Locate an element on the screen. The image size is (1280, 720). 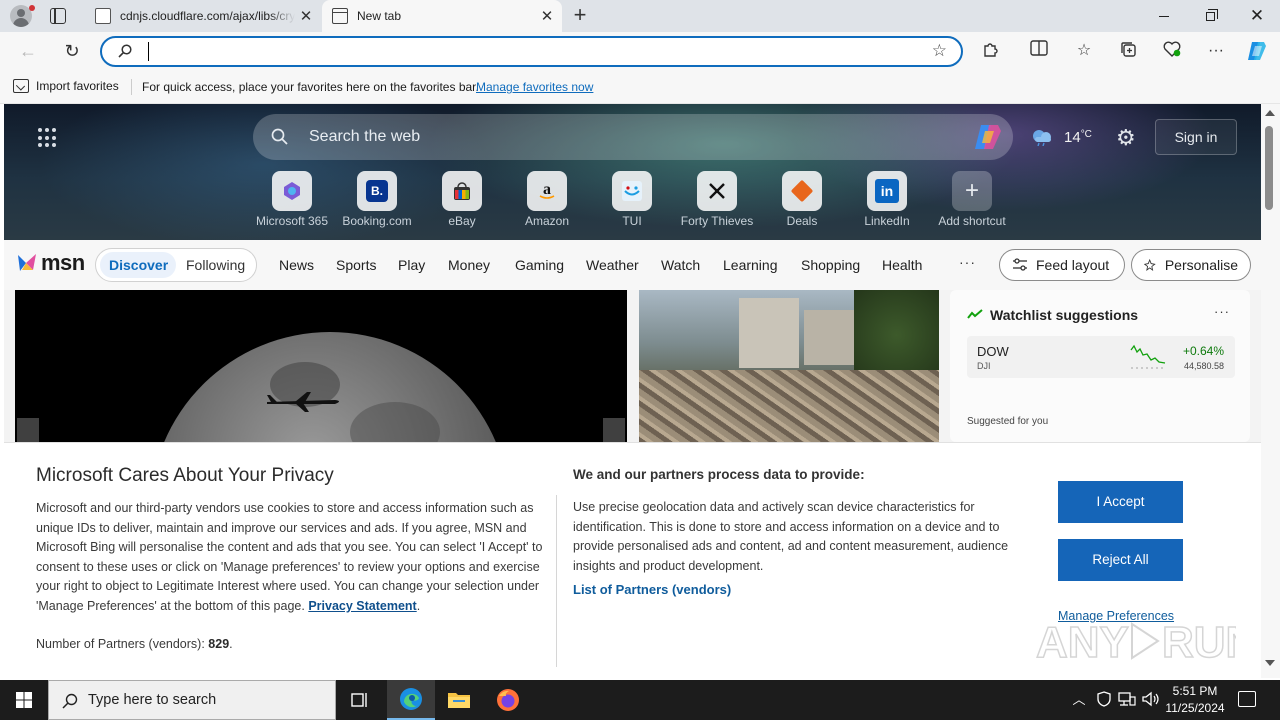
address-bar: ☆ is located at coordinates (531, 51).